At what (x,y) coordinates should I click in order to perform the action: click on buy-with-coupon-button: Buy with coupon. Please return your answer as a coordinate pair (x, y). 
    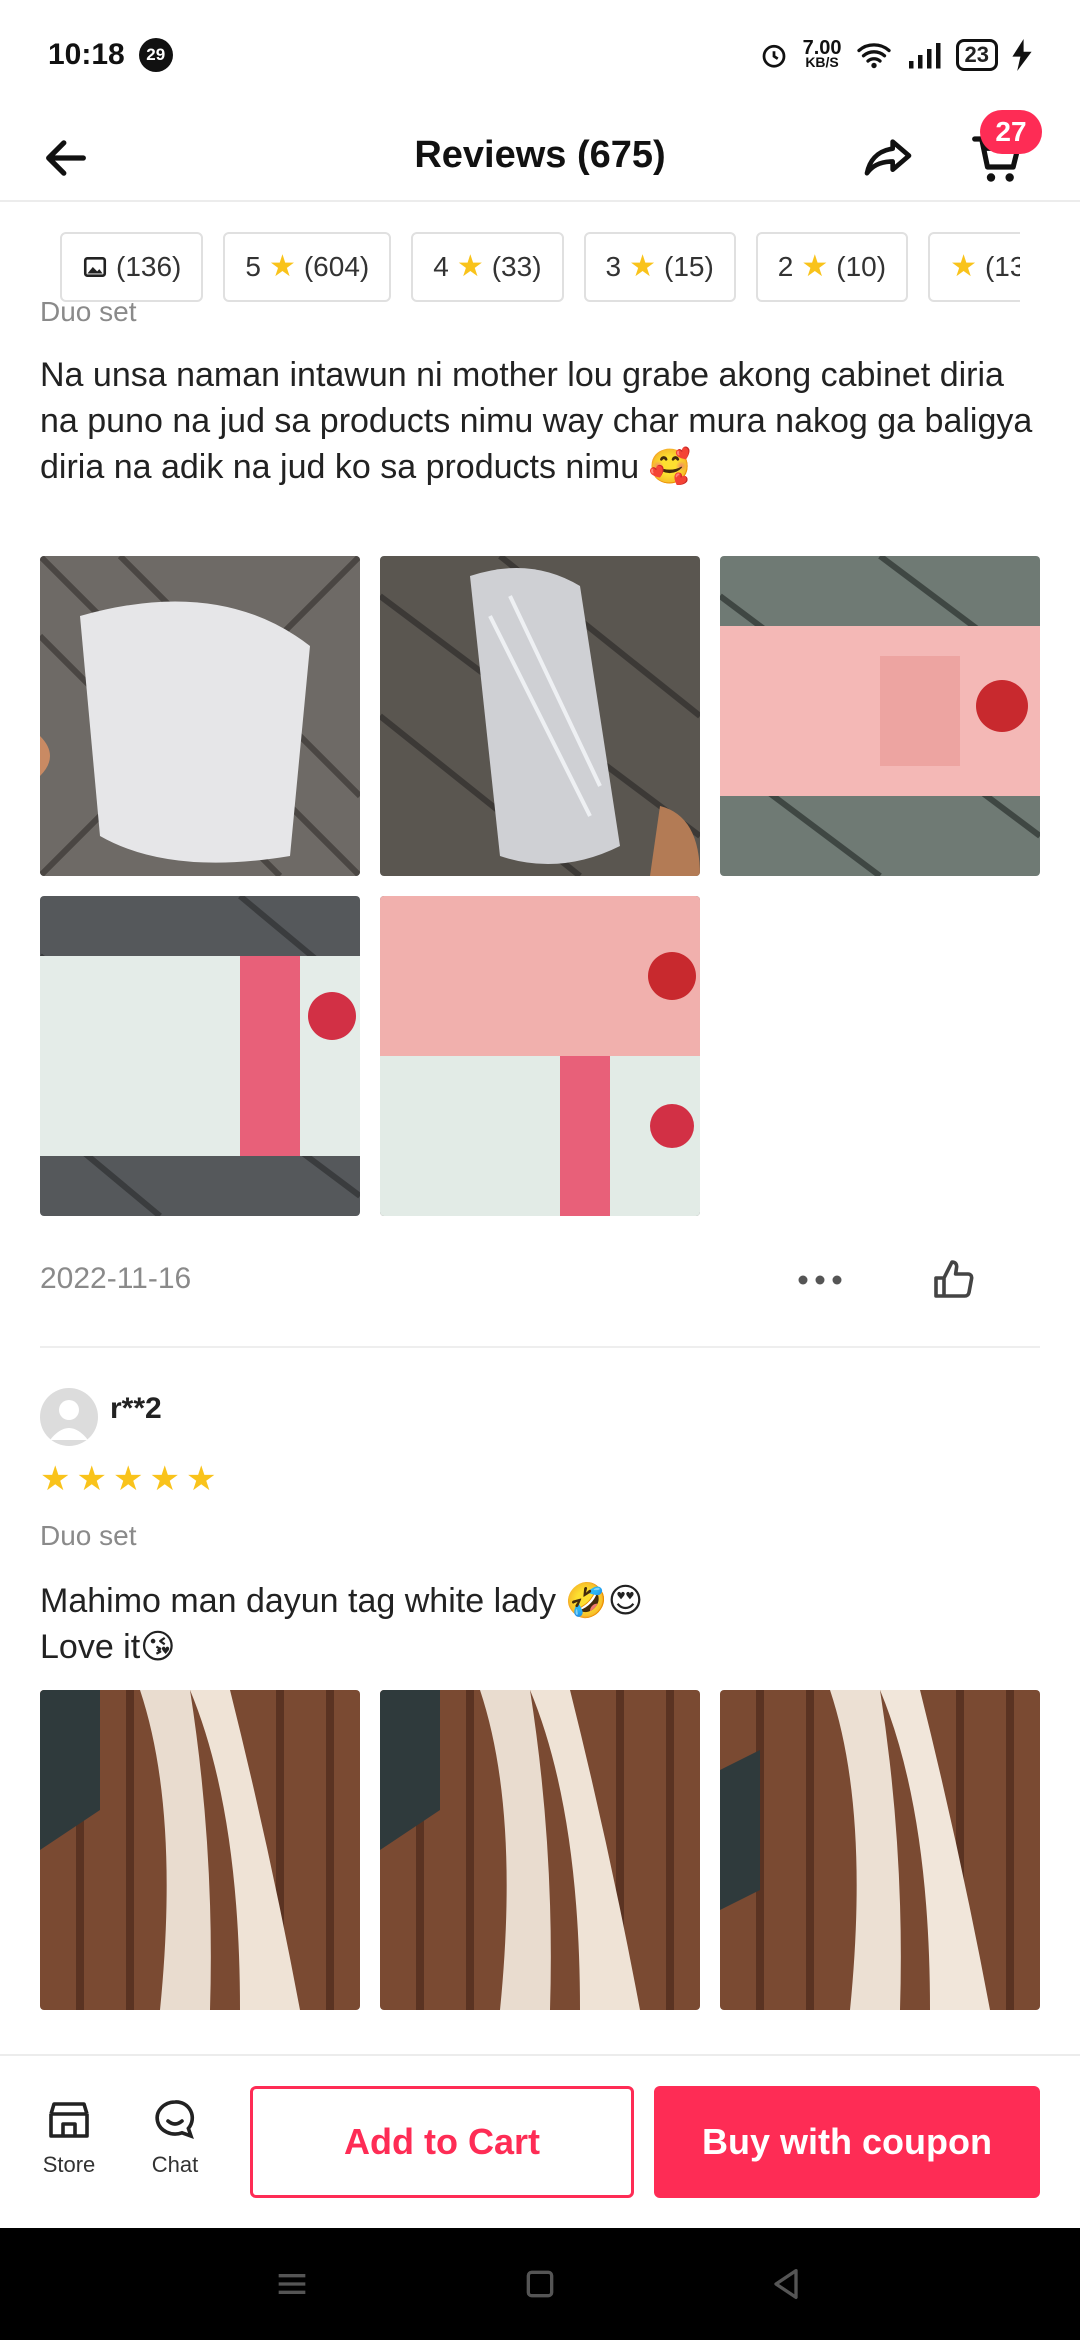
    Looking at the image, I should click on (847, 2142).